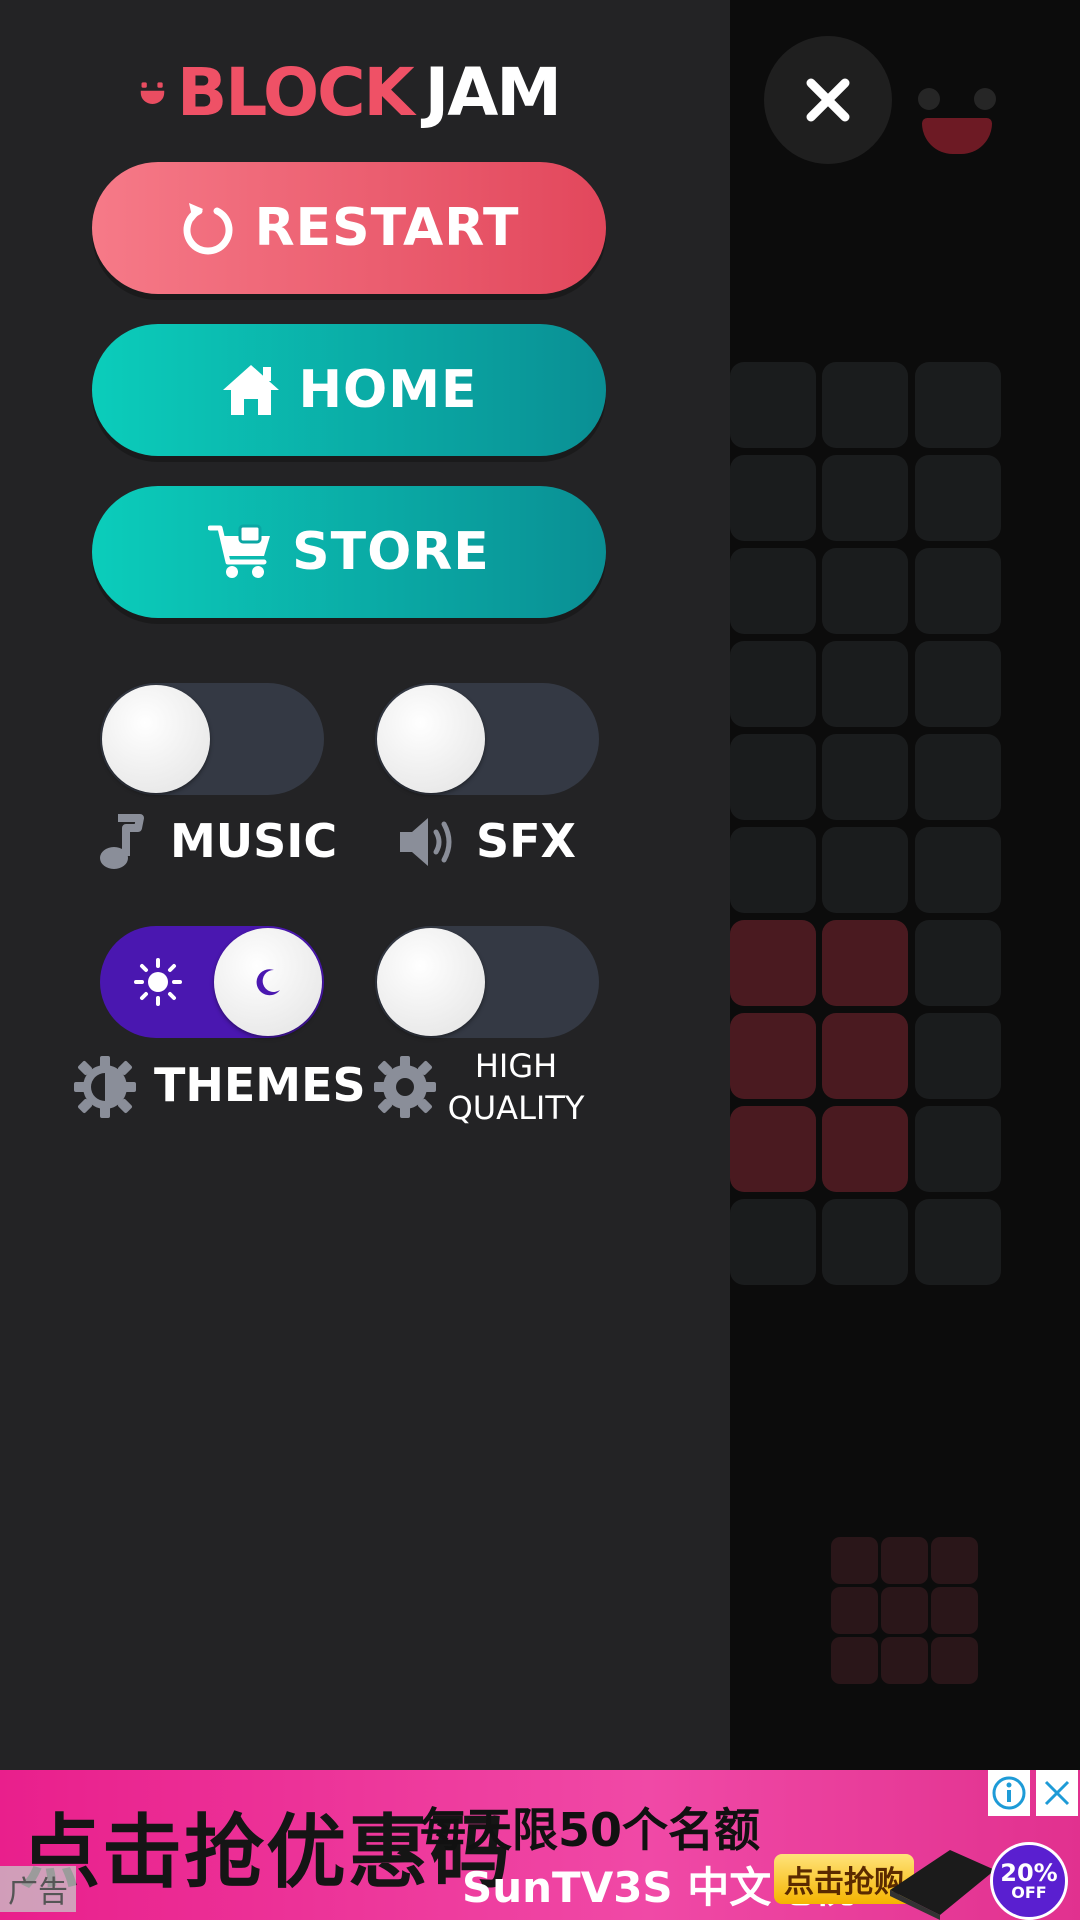 The image size is (1080, 1920). Describe the element at coordinates (212, 982) in the screenshot. I see `themes-toggle` at that location.